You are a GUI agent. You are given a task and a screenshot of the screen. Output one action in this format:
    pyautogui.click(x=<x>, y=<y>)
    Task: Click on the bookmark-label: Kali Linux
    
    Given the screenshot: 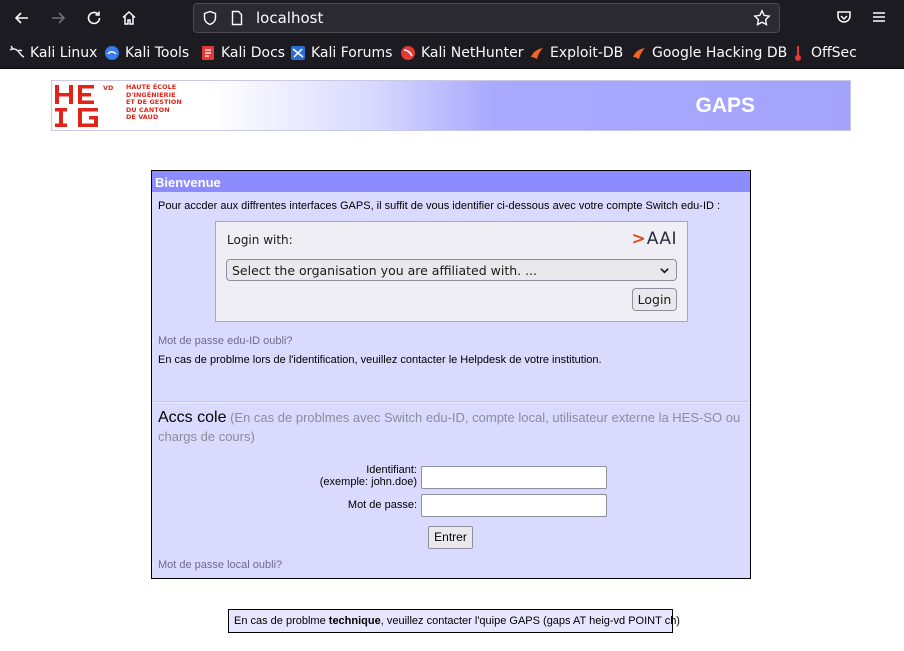 What is the action you would take?
    pyautogui.click(x=64, y=53)
    